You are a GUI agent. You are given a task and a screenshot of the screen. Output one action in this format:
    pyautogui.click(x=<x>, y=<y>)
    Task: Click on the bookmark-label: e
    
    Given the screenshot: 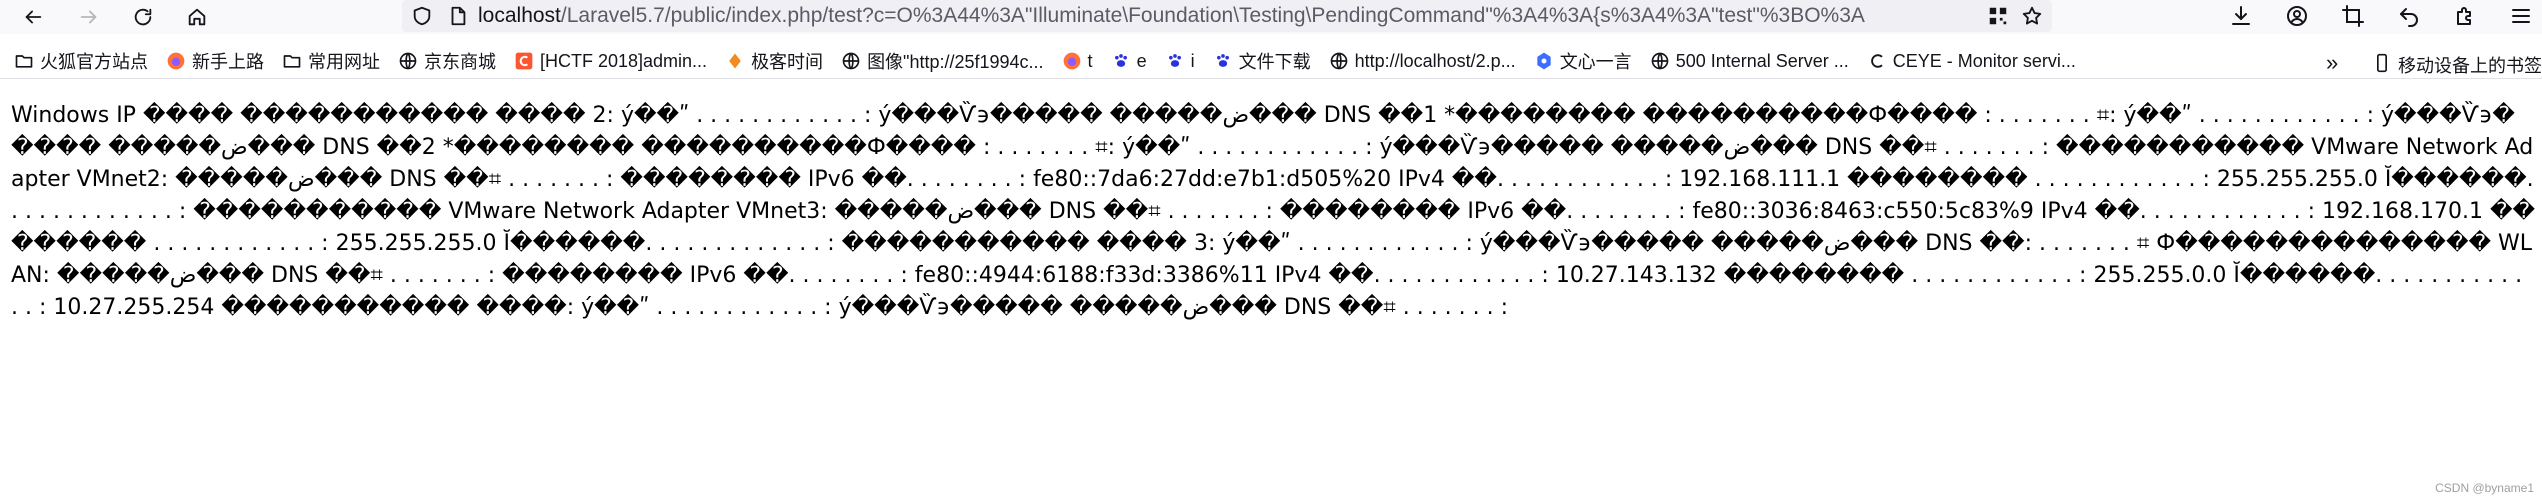 What is the action you would take?
    pyautogui.click(x=1141, y=60)
    